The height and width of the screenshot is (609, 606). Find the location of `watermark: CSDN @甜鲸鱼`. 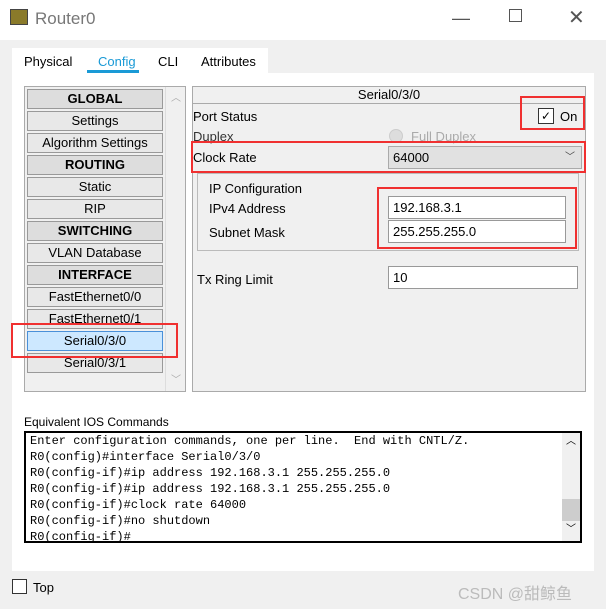

watermark: CSDN @甜鲸鱼 is located at coordinates (515, 594).